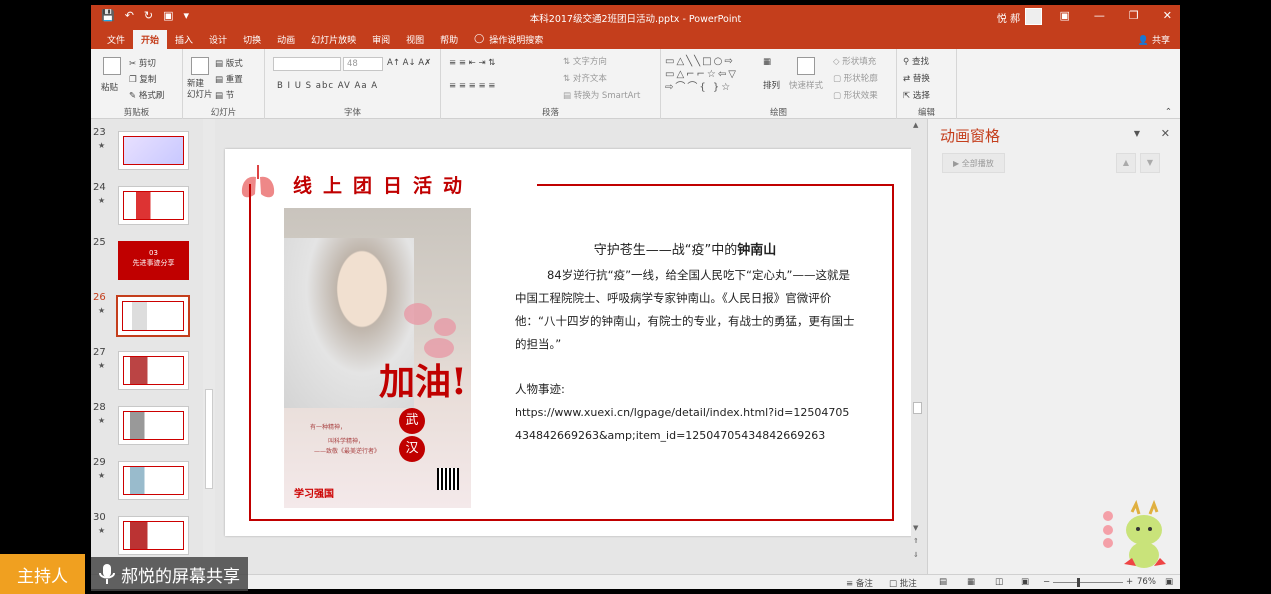 The height and width of the screenshot is (594, 1271). Describe the element at coordinates (472, 63) in the screenshot. I see `bullets-icon: ≡ ≡ ⇤ ⇥ ⇅` at that location.